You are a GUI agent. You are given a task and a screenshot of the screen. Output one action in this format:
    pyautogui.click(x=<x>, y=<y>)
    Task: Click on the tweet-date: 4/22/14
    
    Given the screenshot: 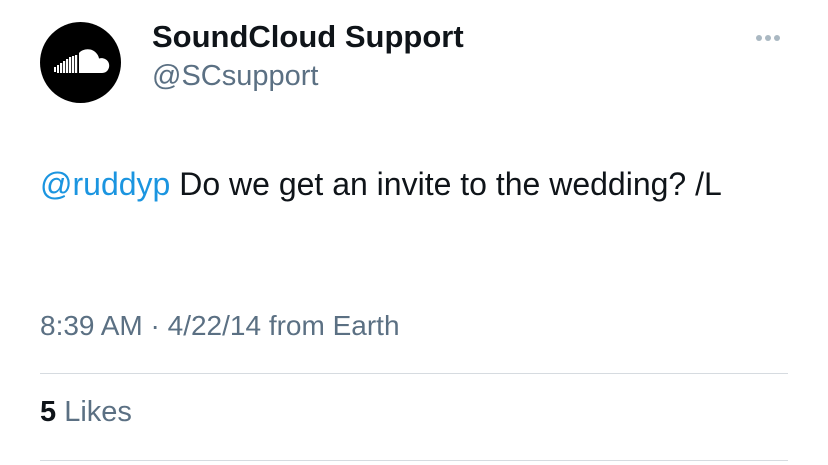 What is the action you would take?
    pyautogui.click(x=214, y=325)
    